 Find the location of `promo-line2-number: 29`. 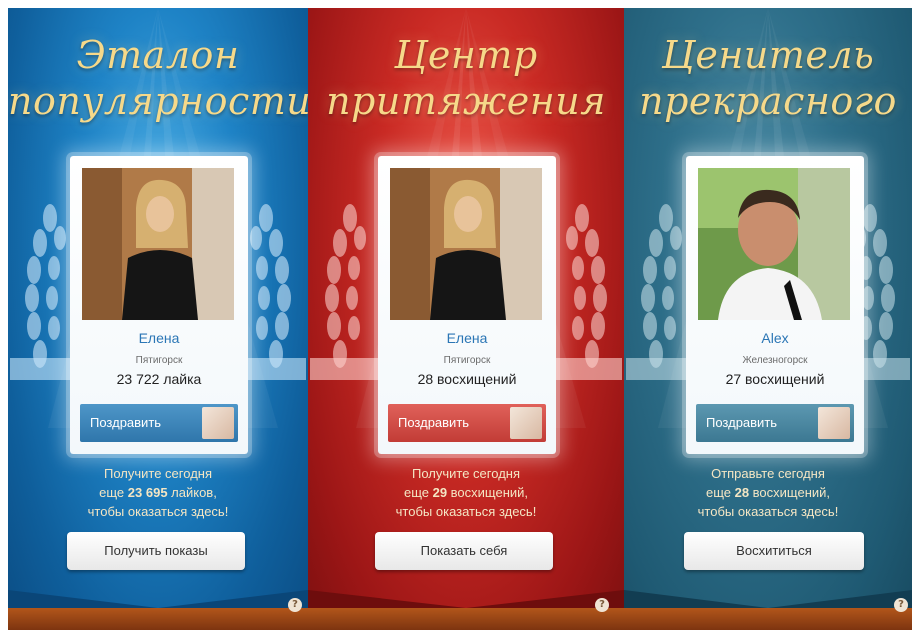

promo-line2-number: 29 is located at coordinates (440, 492).